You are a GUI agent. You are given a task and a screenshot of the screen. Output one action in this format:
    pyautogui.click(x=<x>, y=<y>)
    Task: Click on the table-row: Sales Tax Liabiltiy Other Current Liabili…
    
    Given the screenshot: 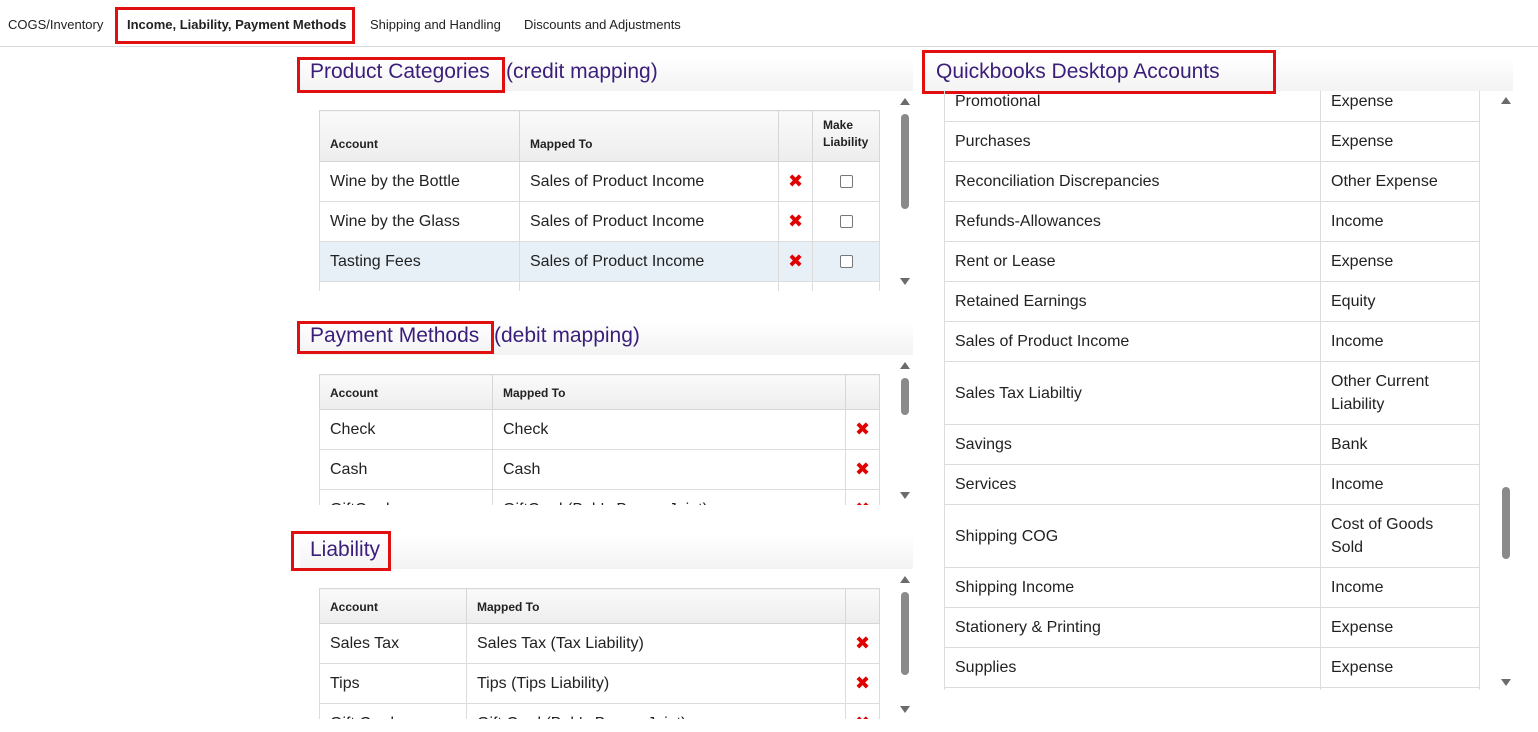 What is the action you would take?
    pyautogui.click(x=1212, y=393)
    